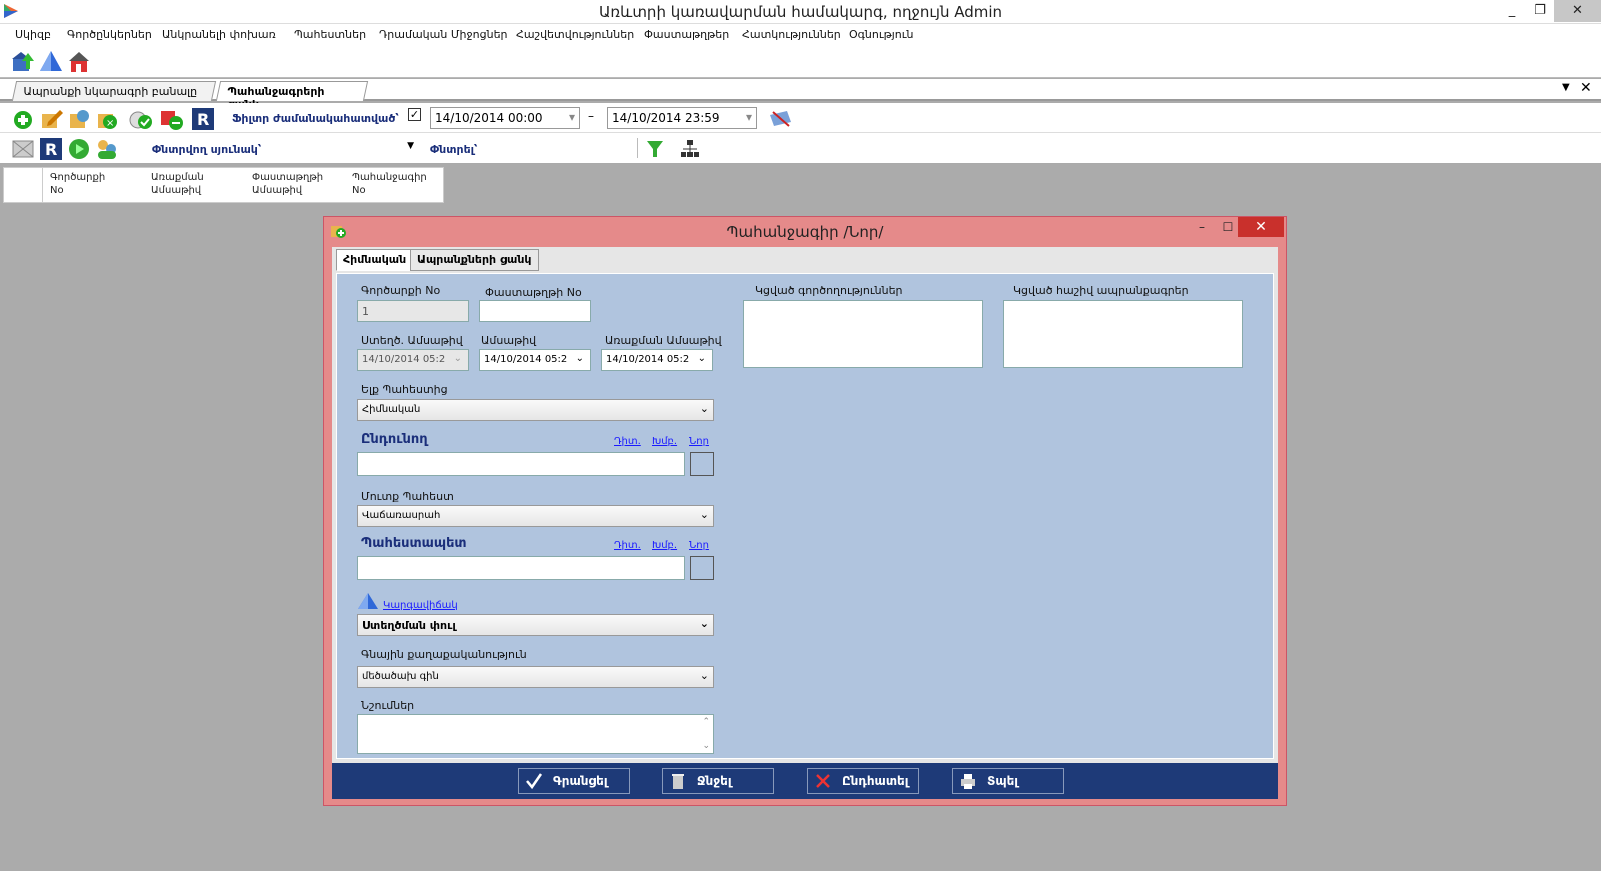 The width and height of the screenshot is (1601, 871). Describe the element at coordinates (107, 119) in the screenshot. I see `delete-icon: ×` at that location.